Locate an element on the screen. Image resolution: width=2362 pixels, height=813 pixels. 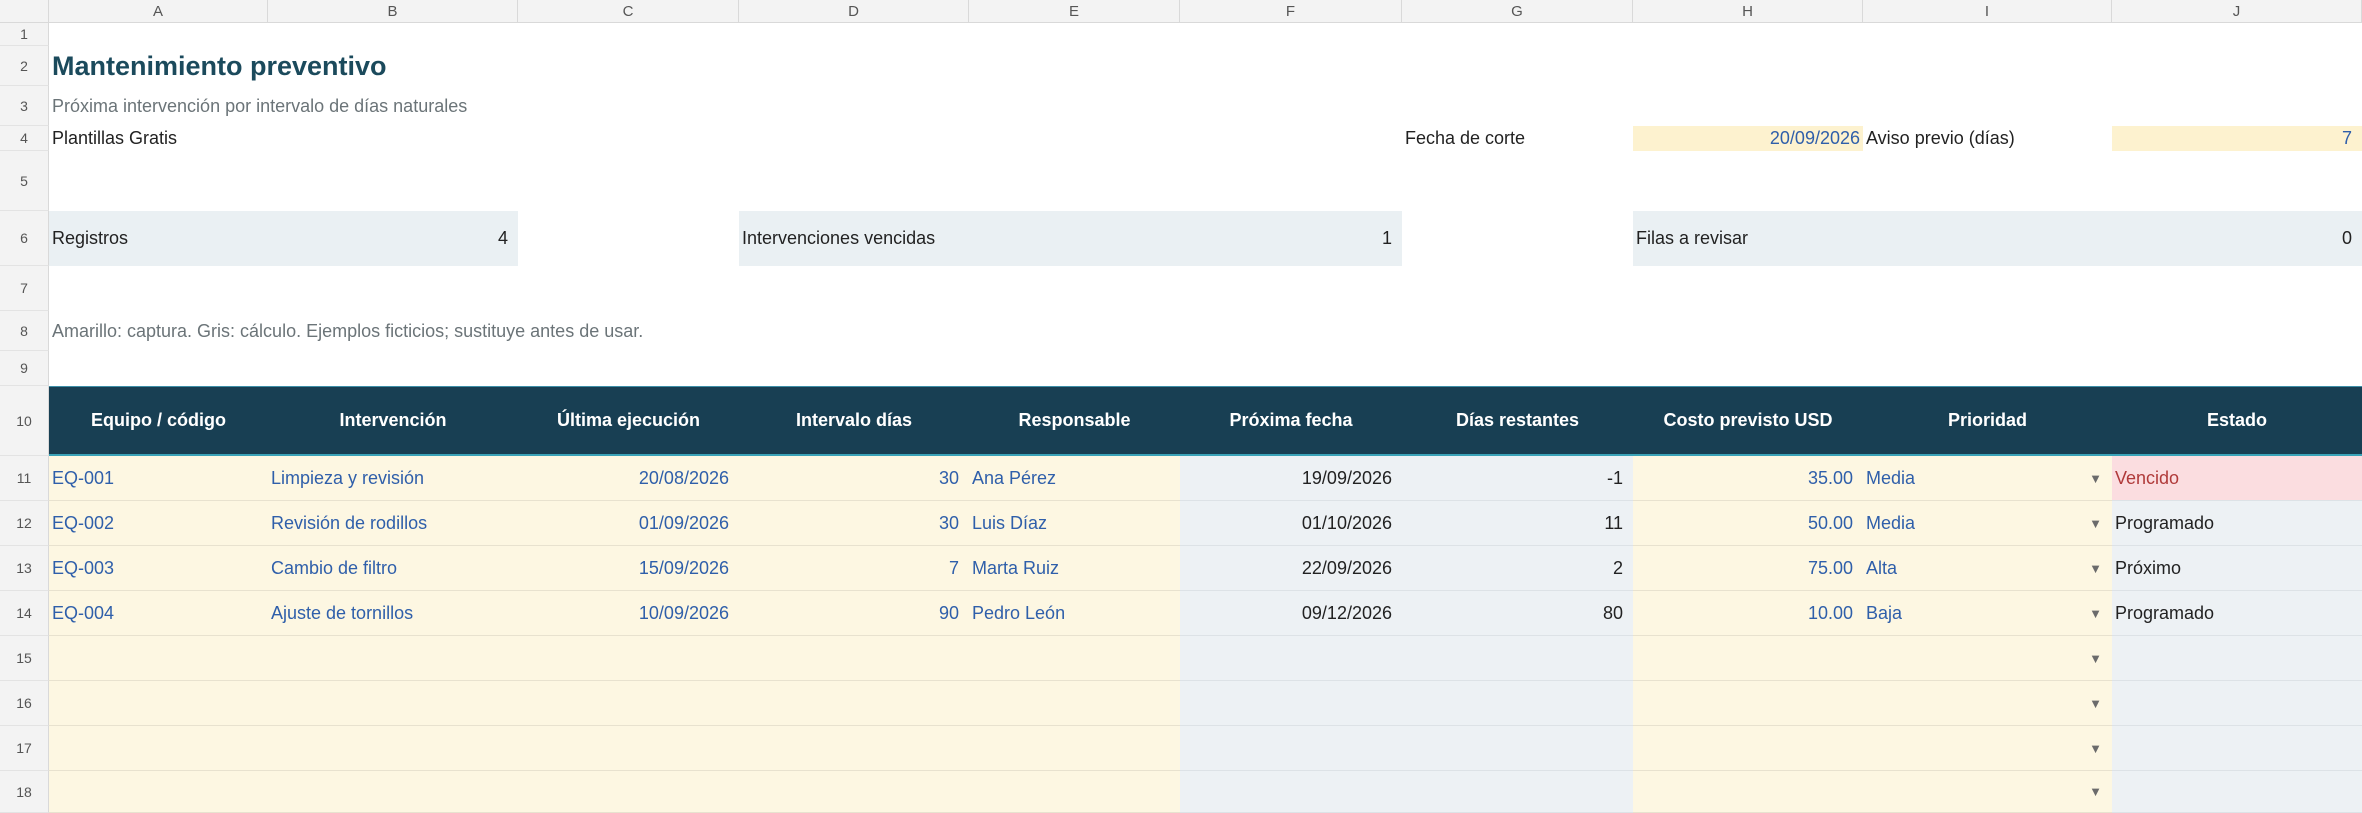
row-header-6: 6 is located at coordinates (24, 238).